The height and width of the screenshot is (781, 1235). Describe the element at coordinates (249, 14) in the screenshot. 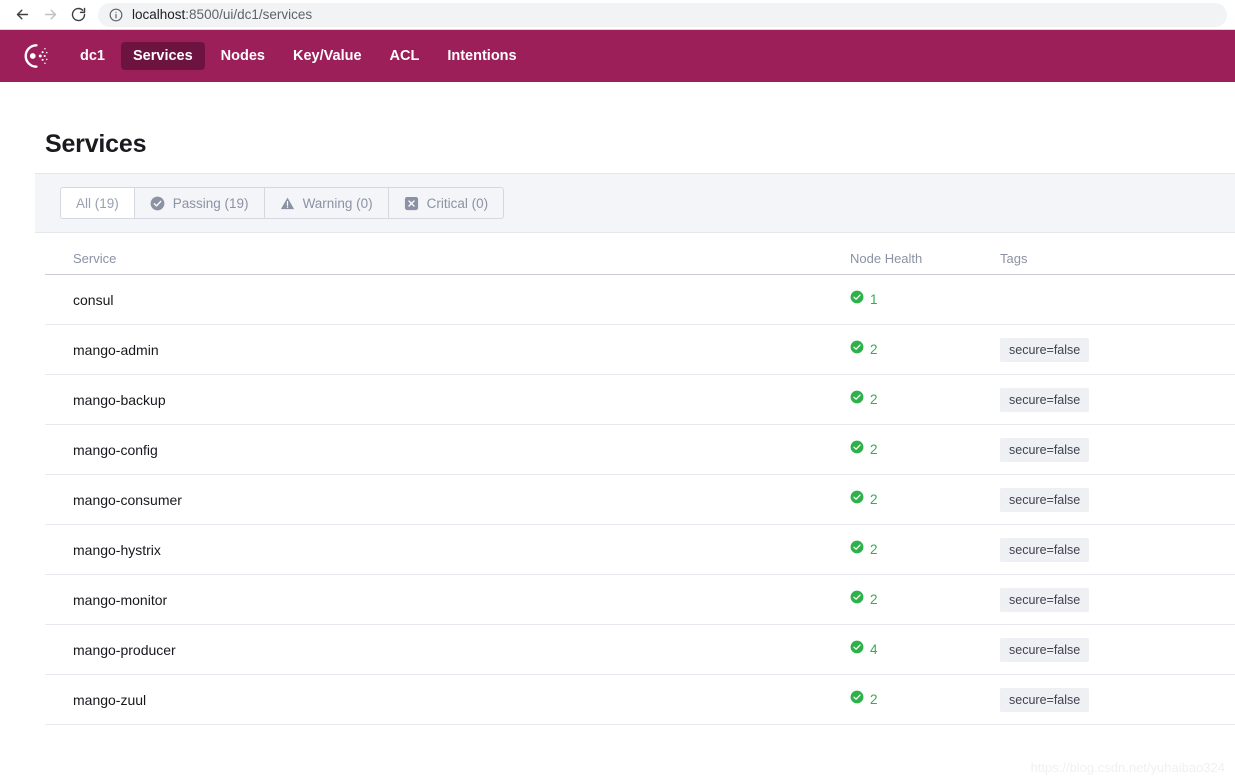

I see `url-path: :8500/ui/dc1/services` at that location.